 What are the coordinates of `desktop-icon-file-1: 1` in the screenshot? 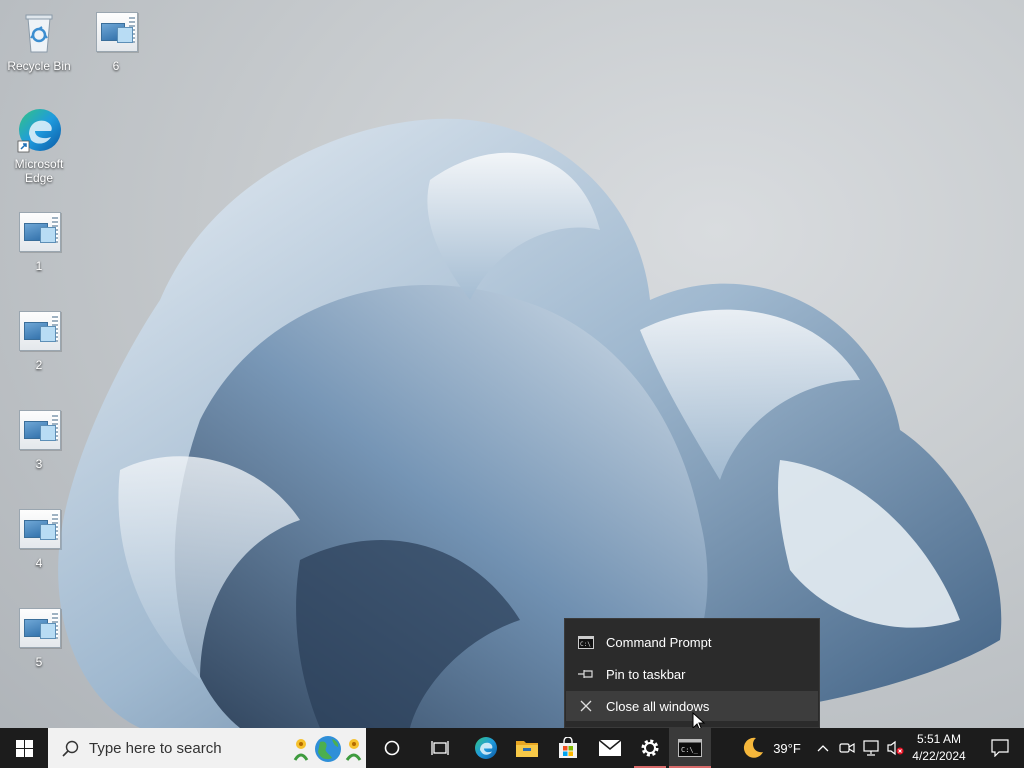 It's located at (39, 240).